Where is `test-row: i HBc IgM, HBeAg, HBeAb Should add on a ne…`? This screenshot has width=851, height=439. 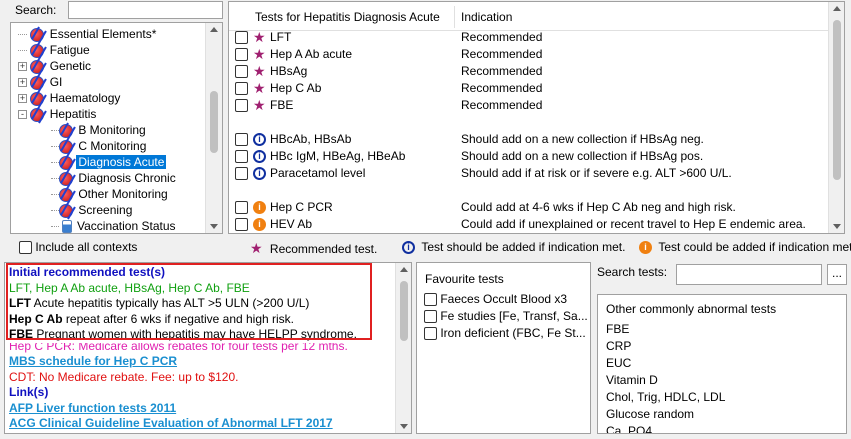 test-row: i HBc IgM, HBeAg, HBeAb Should add on a ne… is located at coordinates (469, 156).